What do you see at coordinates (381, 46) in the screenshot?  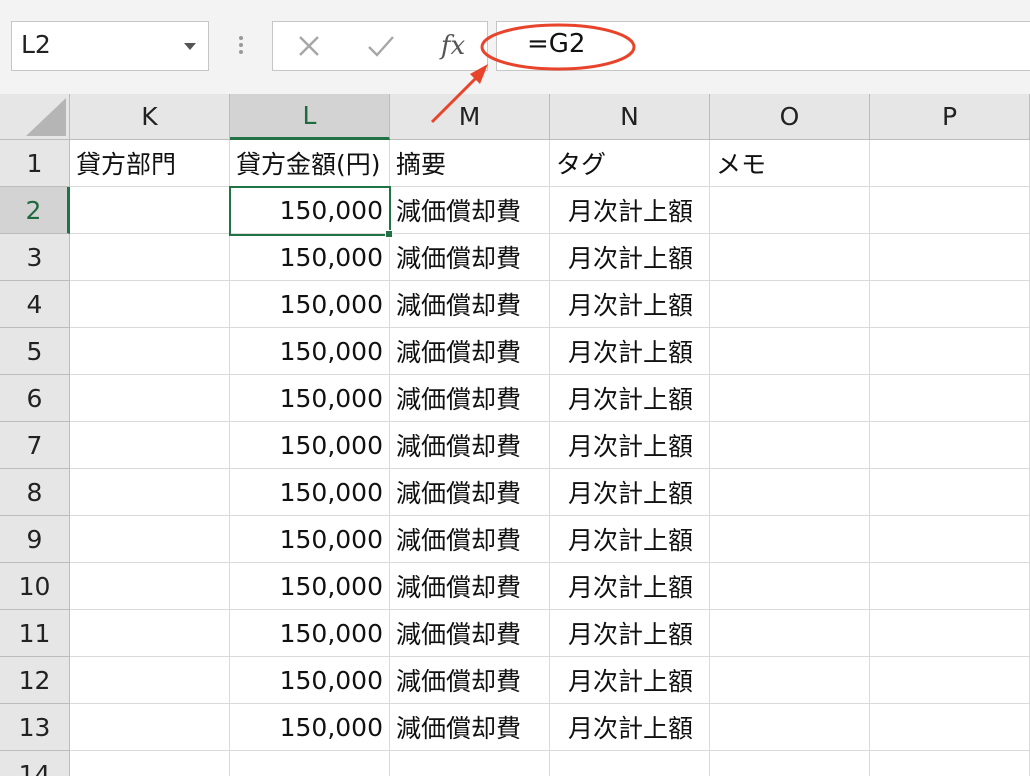 I see `enter-button` at bounding box center [381, 46].